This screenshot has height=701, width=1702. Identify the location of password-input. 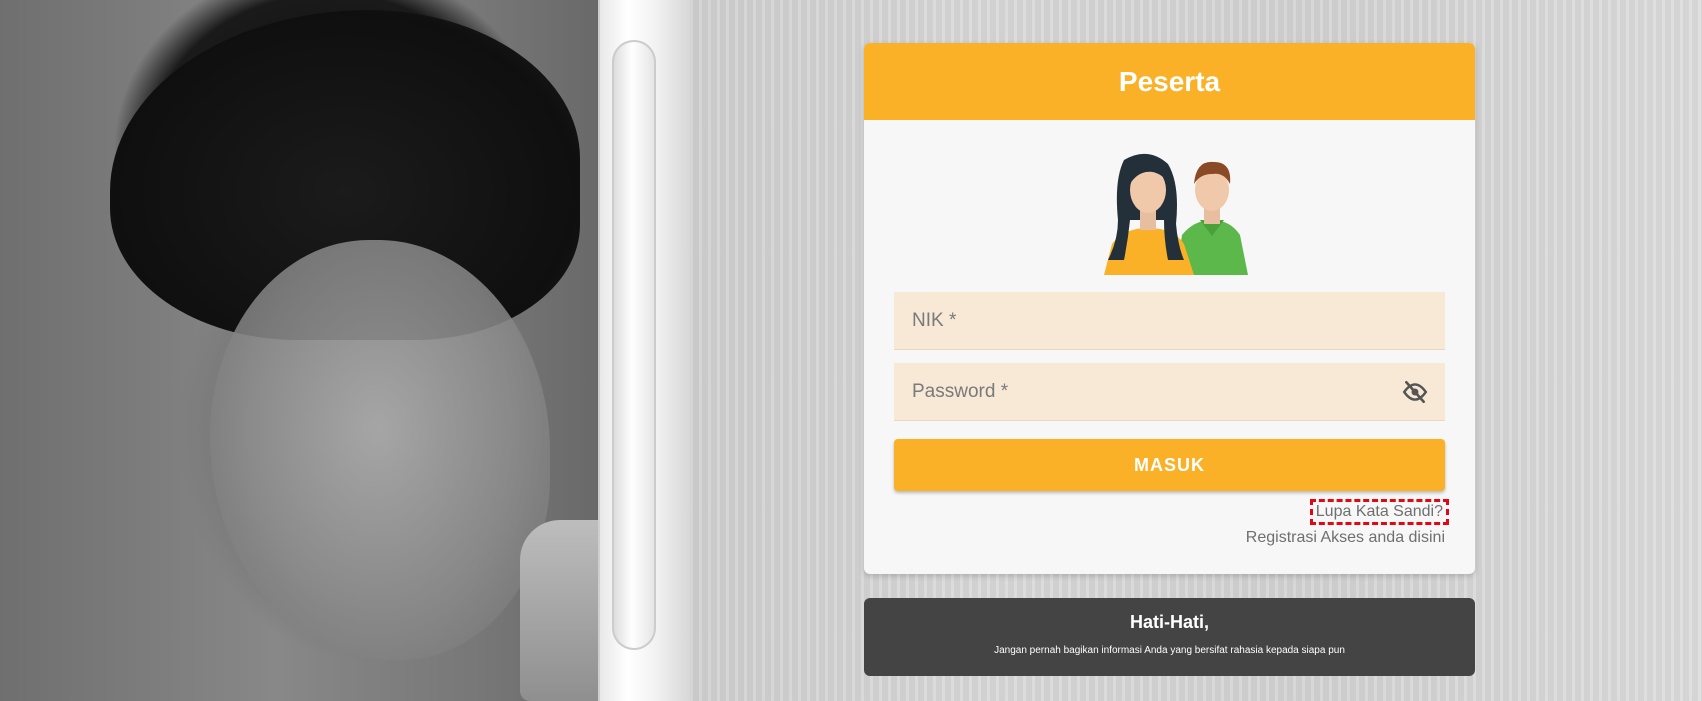
(1155, 391).